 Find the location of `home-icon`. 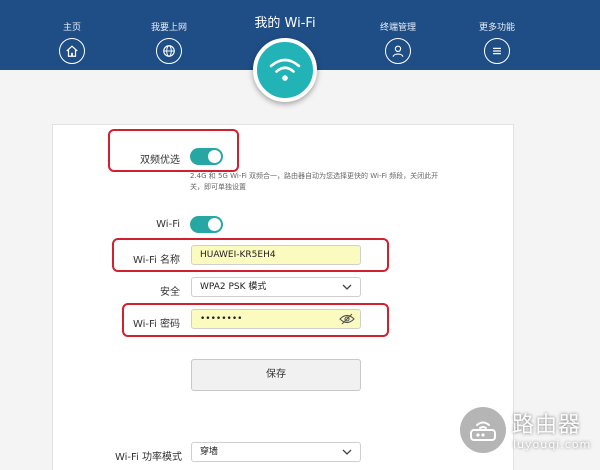

home-icon is located at coordinates (72, 51).